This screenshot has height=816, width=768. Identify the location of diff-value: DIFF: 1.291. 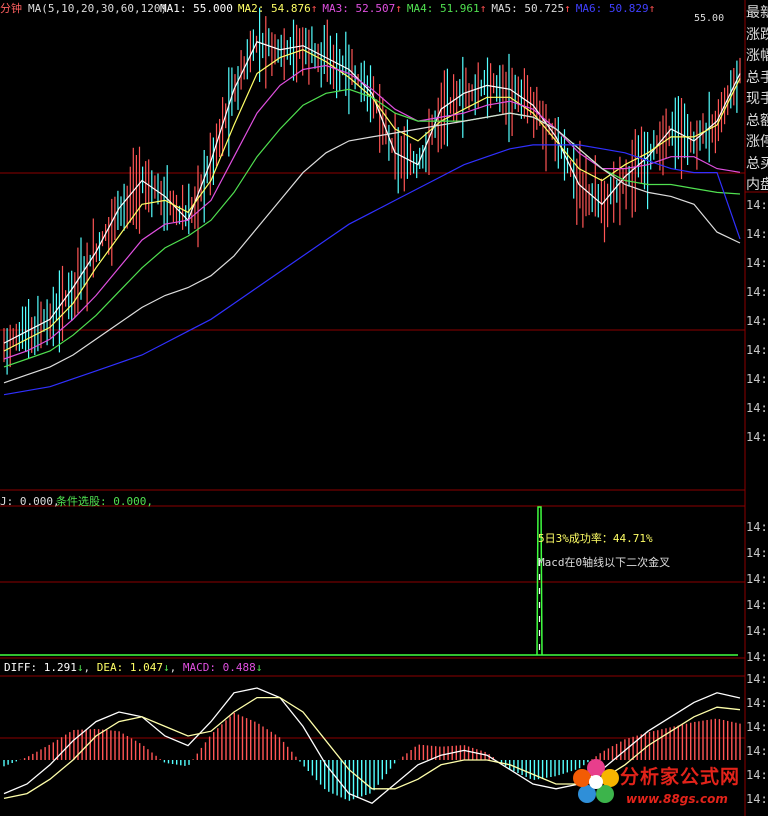
(40, 667).